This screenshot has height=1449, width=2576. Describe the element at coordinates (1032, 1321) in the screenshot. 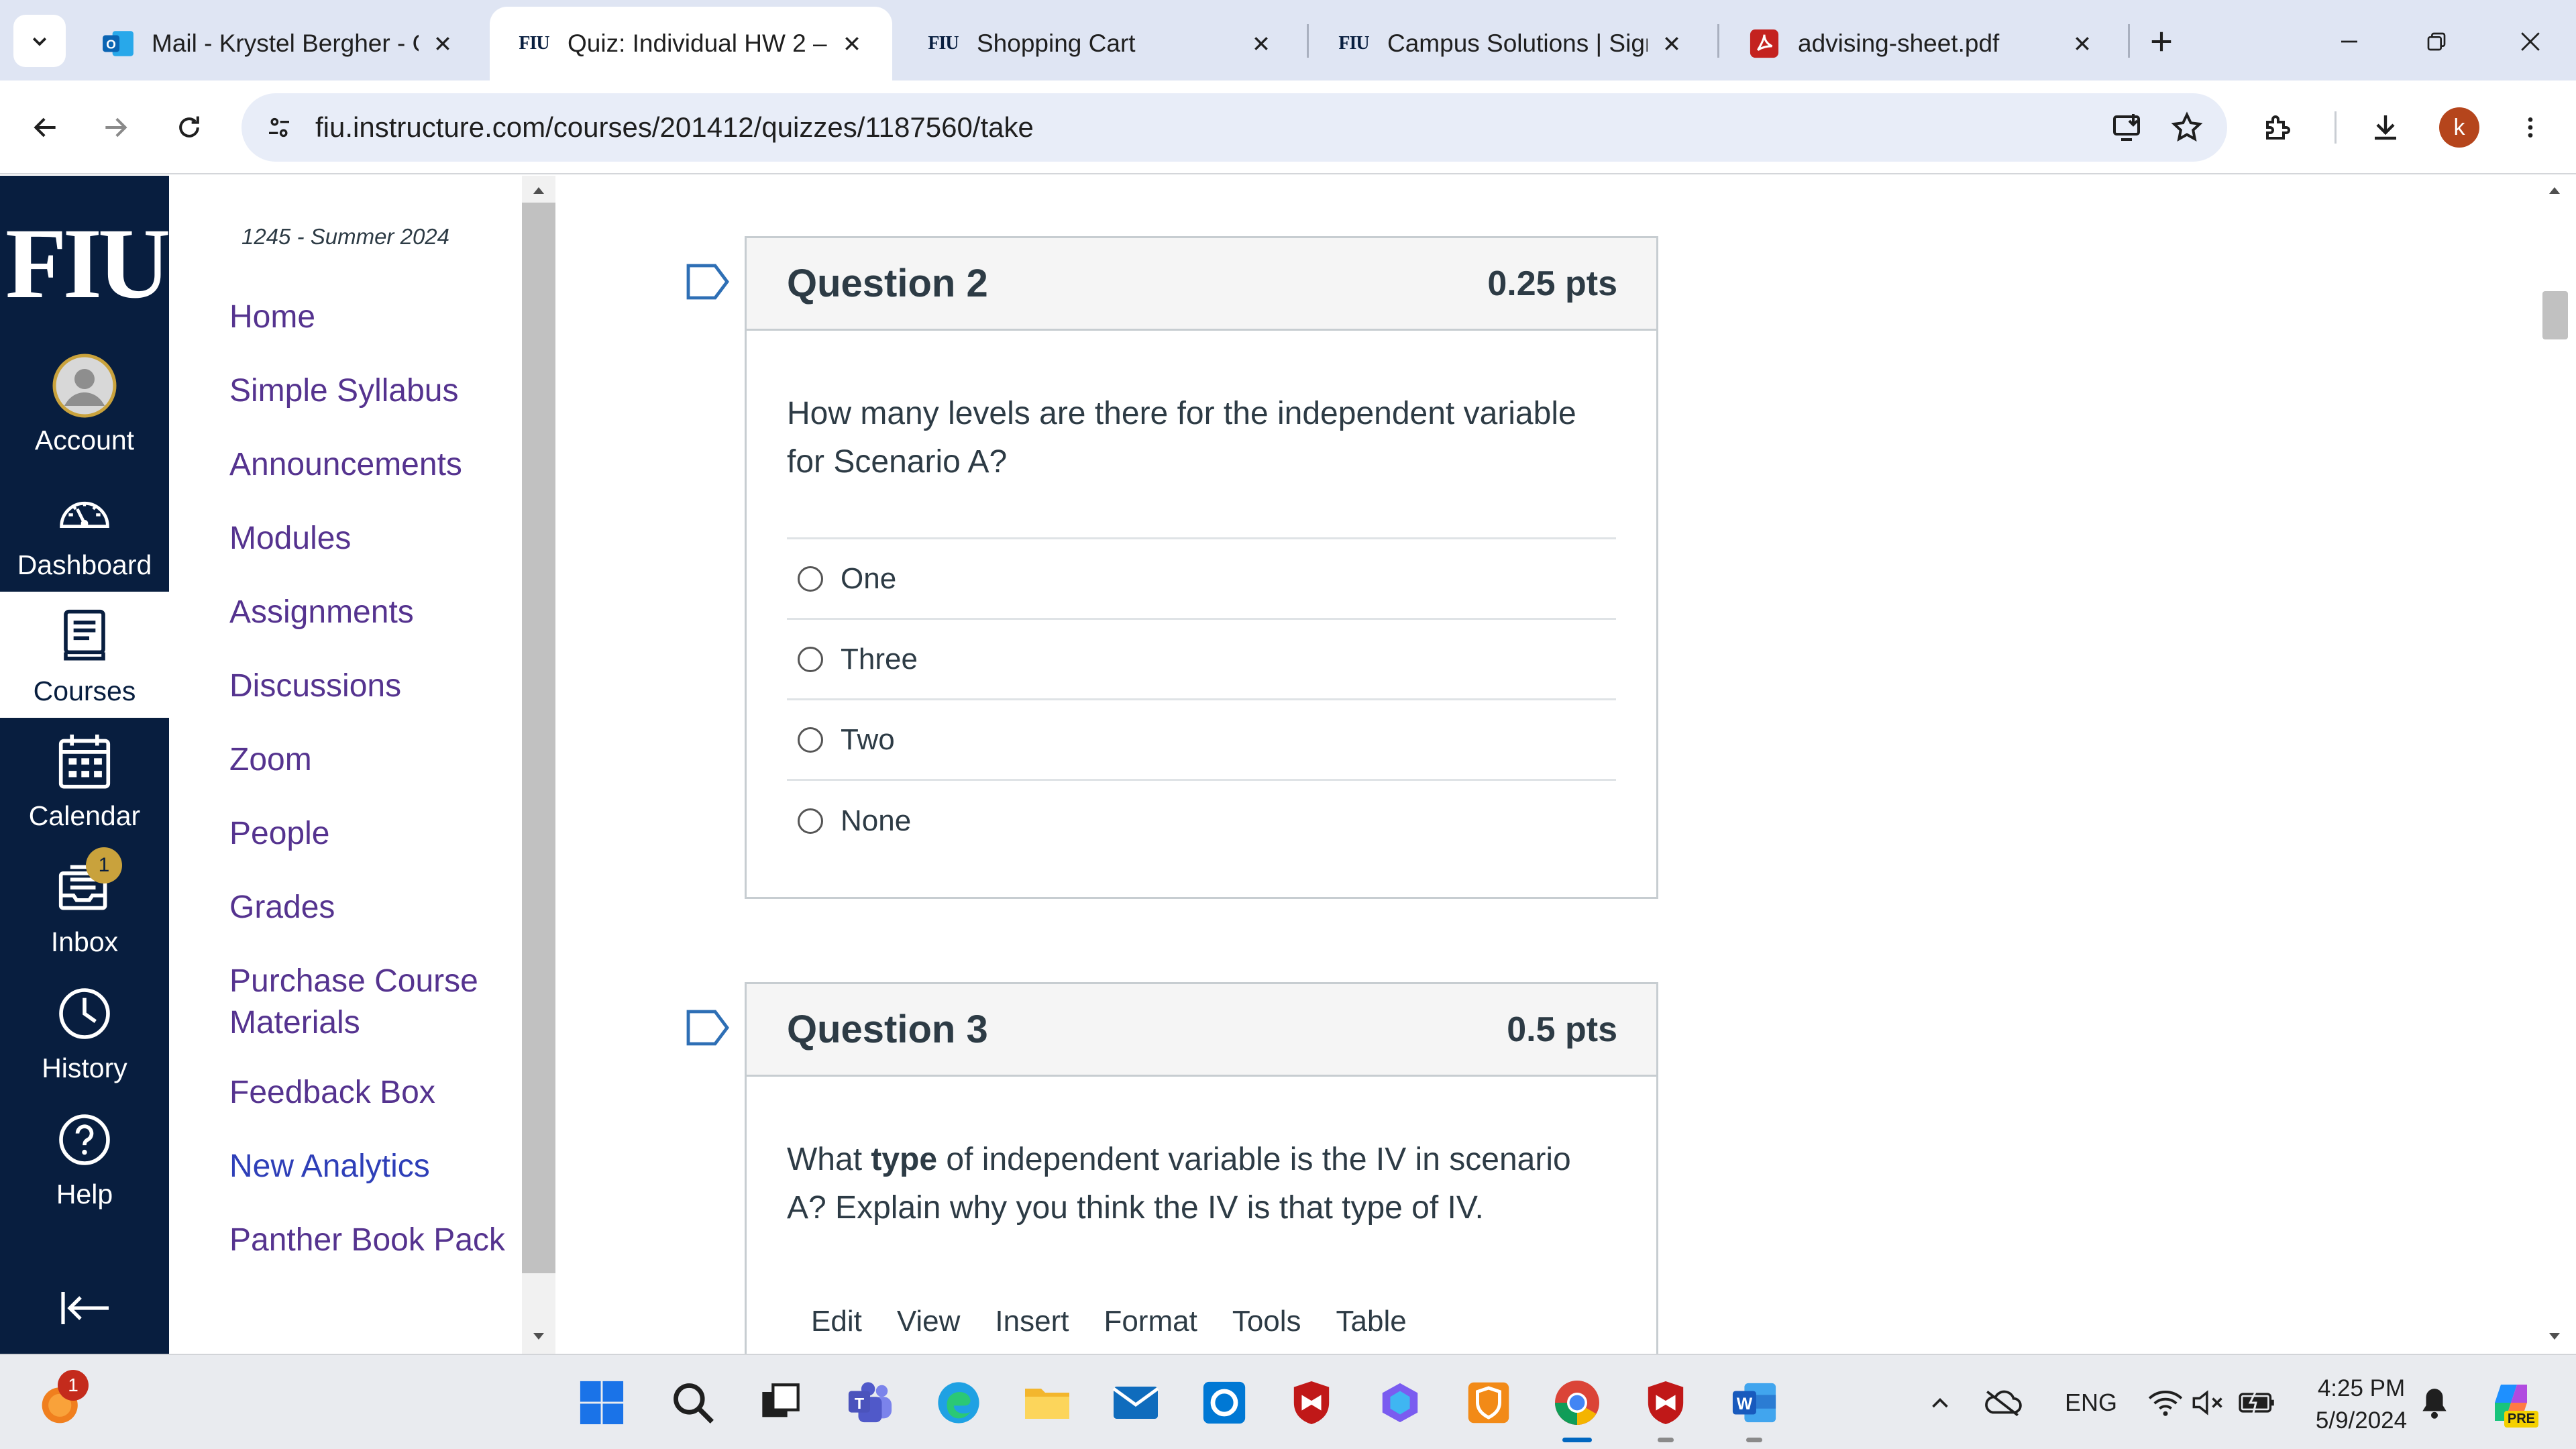

I see `editor-menu-insert: Insert` at that location.